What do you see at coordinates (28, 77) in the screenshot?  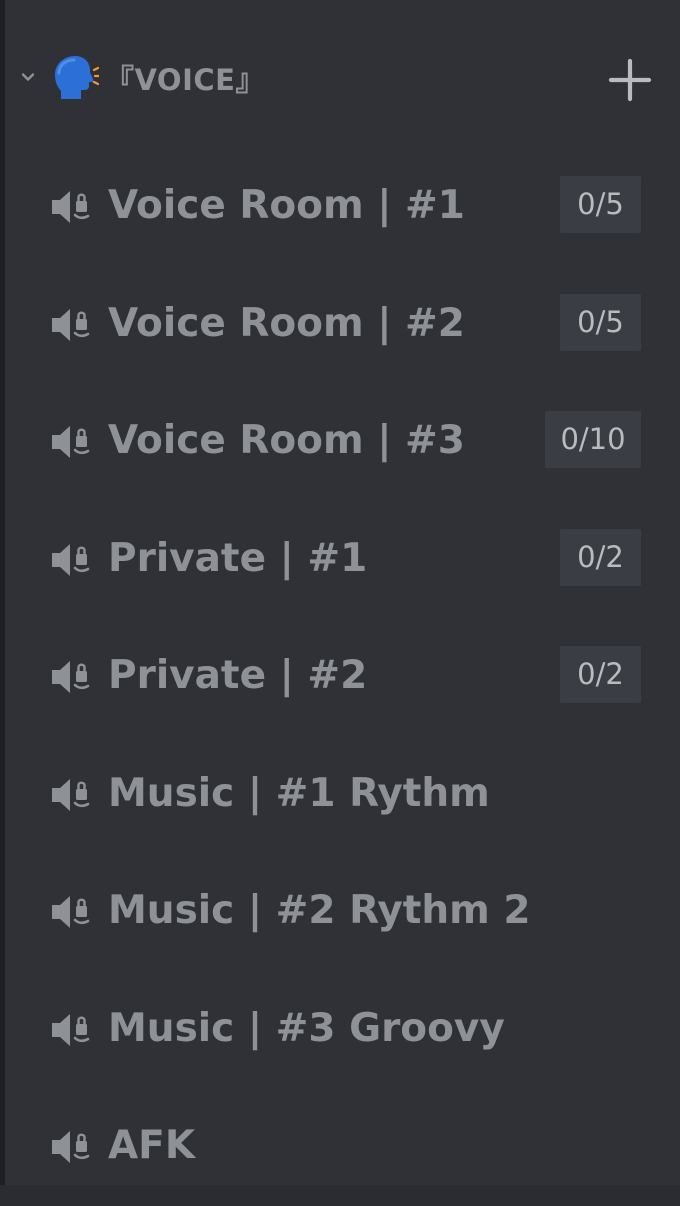 I see `chevron-down-icon` at bounding box center [28, 77].